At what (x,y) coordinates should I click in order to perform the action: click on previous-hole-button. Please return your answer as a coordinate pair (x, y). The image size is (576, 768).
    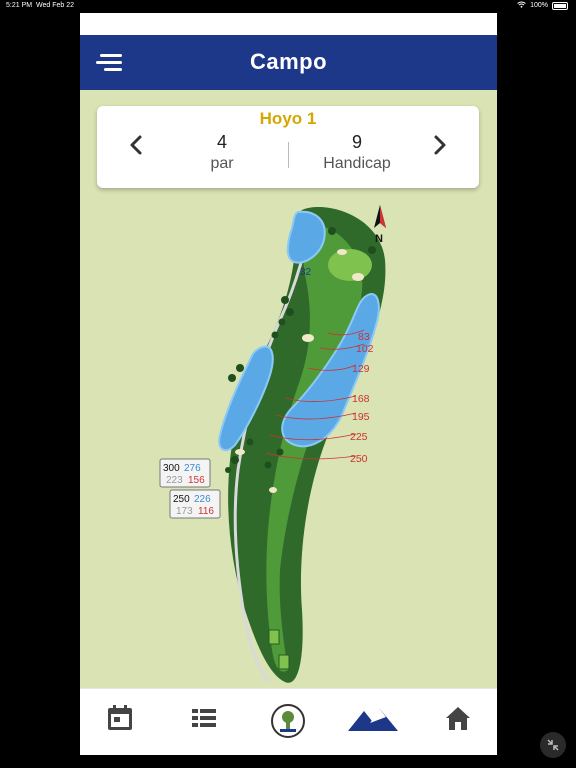
    Looking at the image, I should click on (137, 145).